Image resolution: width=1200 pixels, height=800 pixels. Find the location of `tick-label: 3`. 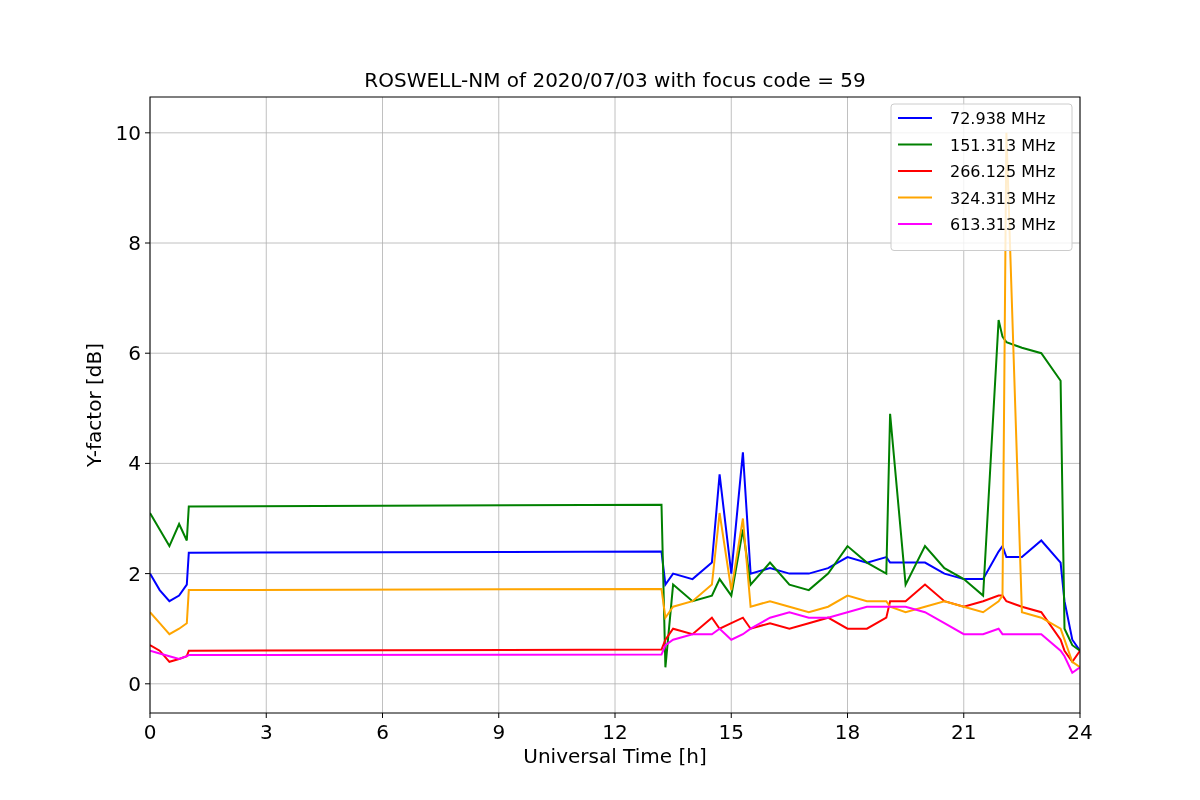

tick-label: 3 is located at coordinates (266, 732).